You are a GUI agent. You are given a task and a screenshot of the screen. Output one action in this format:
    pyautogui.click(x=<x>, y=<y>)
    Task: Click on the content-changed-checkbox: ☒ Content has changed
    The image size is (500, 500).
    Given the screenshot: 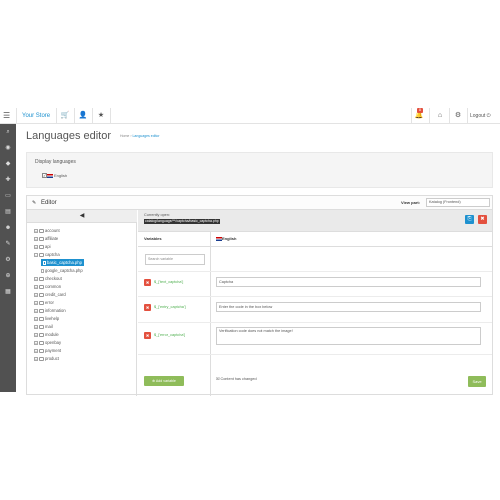 What is the action you would take?
    pyautogui.click(x=236, y=379)
    